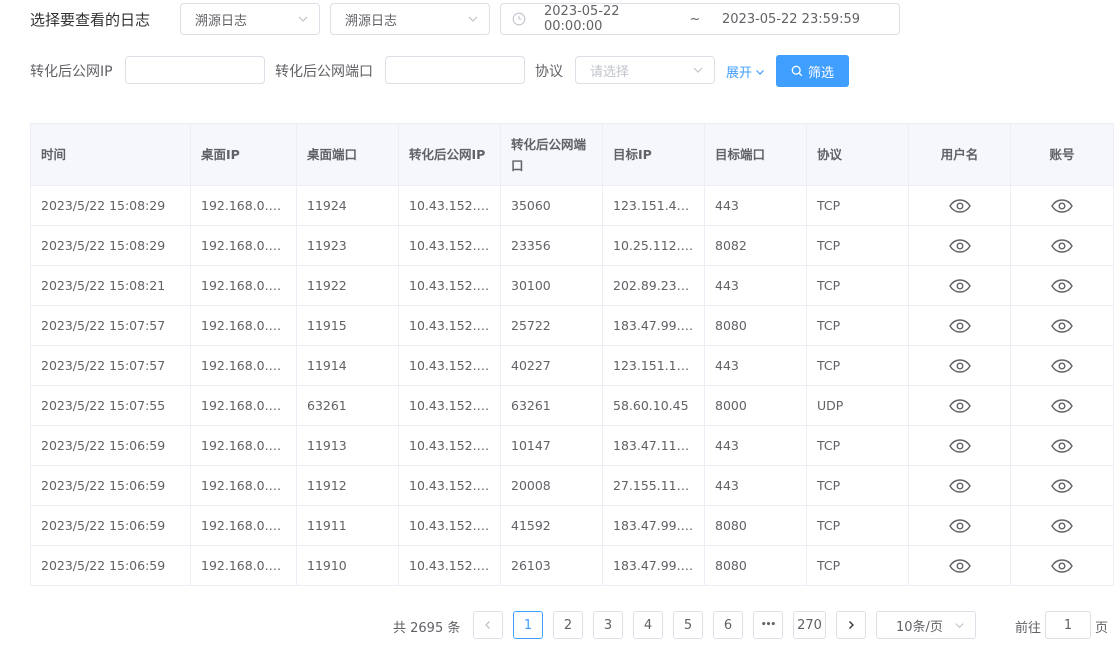  What do you see at coordinates (551, 485) in the screenshot?
I see `cell-public-port: 20008` at bounding box center [551, 485].